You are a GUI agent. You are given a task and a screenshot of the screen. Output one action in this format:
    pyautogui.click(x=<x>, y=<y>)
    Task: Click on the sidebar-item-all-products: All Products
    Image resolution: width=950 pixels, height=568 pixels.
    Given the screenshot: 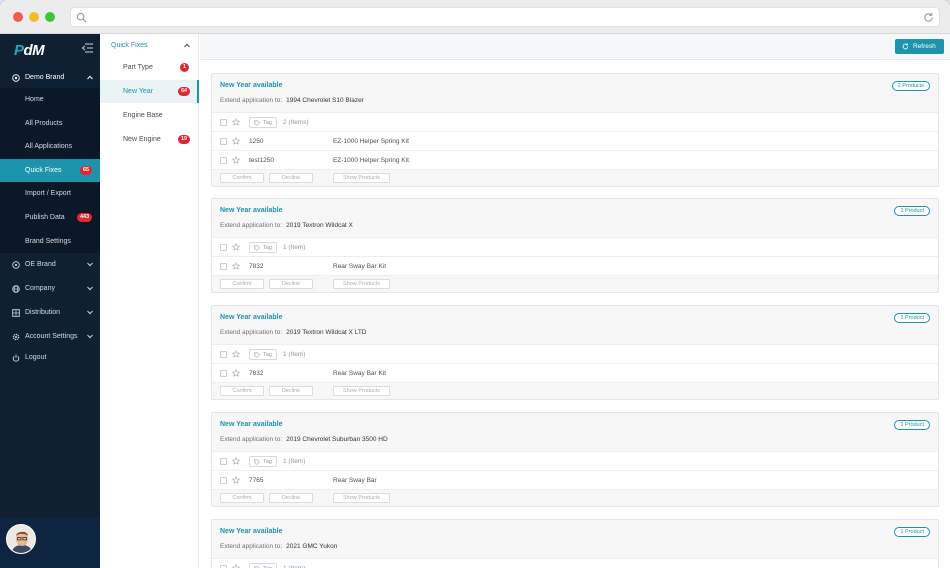 What is the action you would take?
    pyautogui.click(x=50, y=124)
    